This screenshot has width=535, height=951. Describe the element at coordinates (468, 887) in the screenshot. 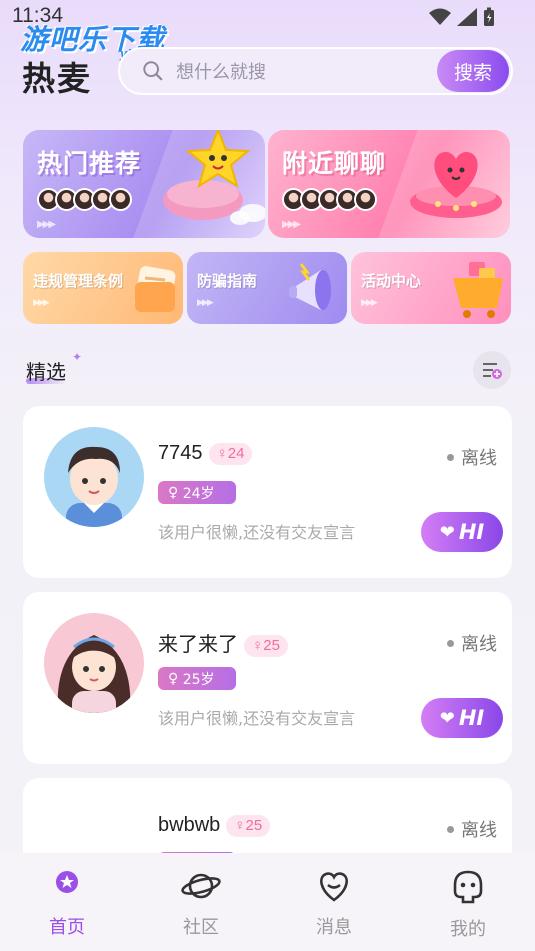

I see `profile-icon` at that location.